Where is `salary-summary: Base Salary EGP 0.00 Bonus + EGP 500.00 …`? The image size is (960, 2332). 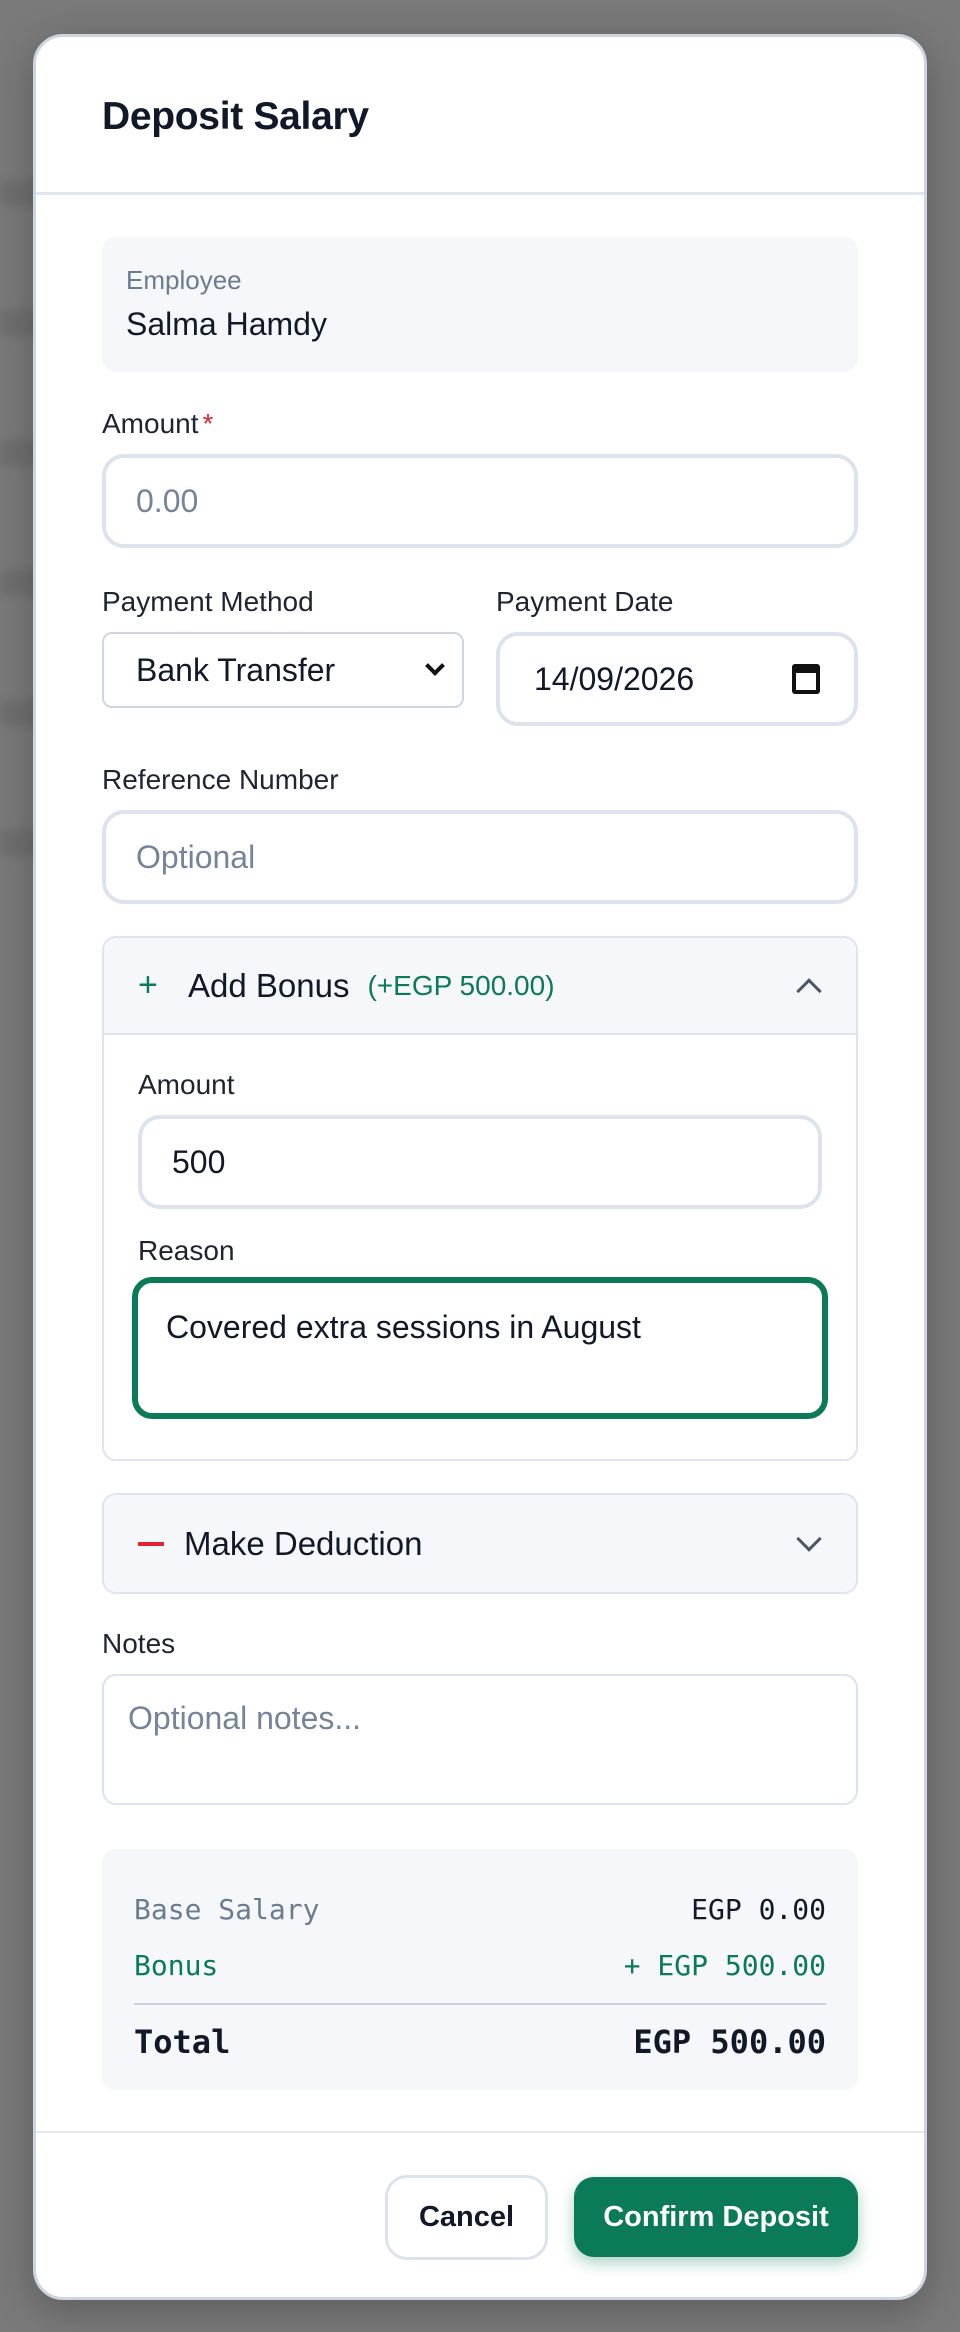 salary-summary: Base Salary EGP 0.00 Bonus + EGP 500.00 … is located at coordinates (480, 1969).